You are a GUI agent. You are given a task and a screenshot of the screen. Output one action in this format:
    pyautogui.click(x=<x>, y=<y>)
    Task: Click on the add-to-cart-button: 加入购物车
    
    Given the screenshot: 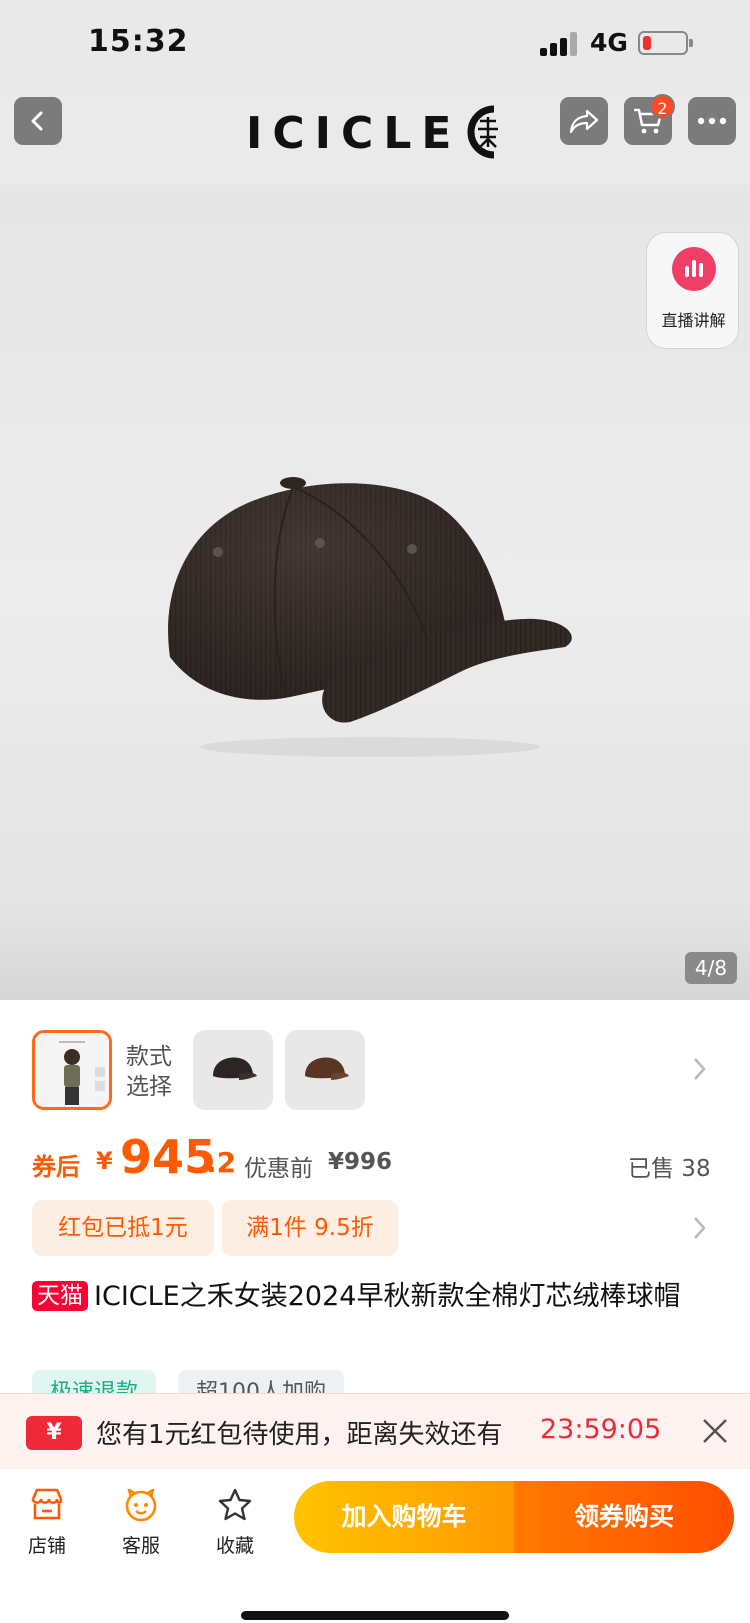 What is the action you would take?
    pyautogui.click(x=404, y=1517)
    